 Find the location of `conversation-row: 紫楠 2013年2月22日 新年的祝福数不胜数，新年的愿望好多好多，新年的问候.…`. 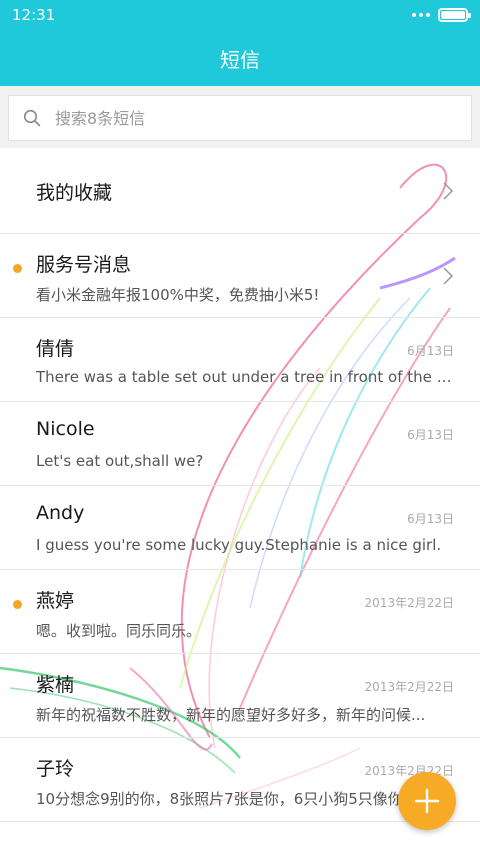

conversation-row: 紫楠 2013年2月22日 新年的祝福数不胜数，新年的愿望好多好多，新年的问候.… is located at coordinates (240, 696).